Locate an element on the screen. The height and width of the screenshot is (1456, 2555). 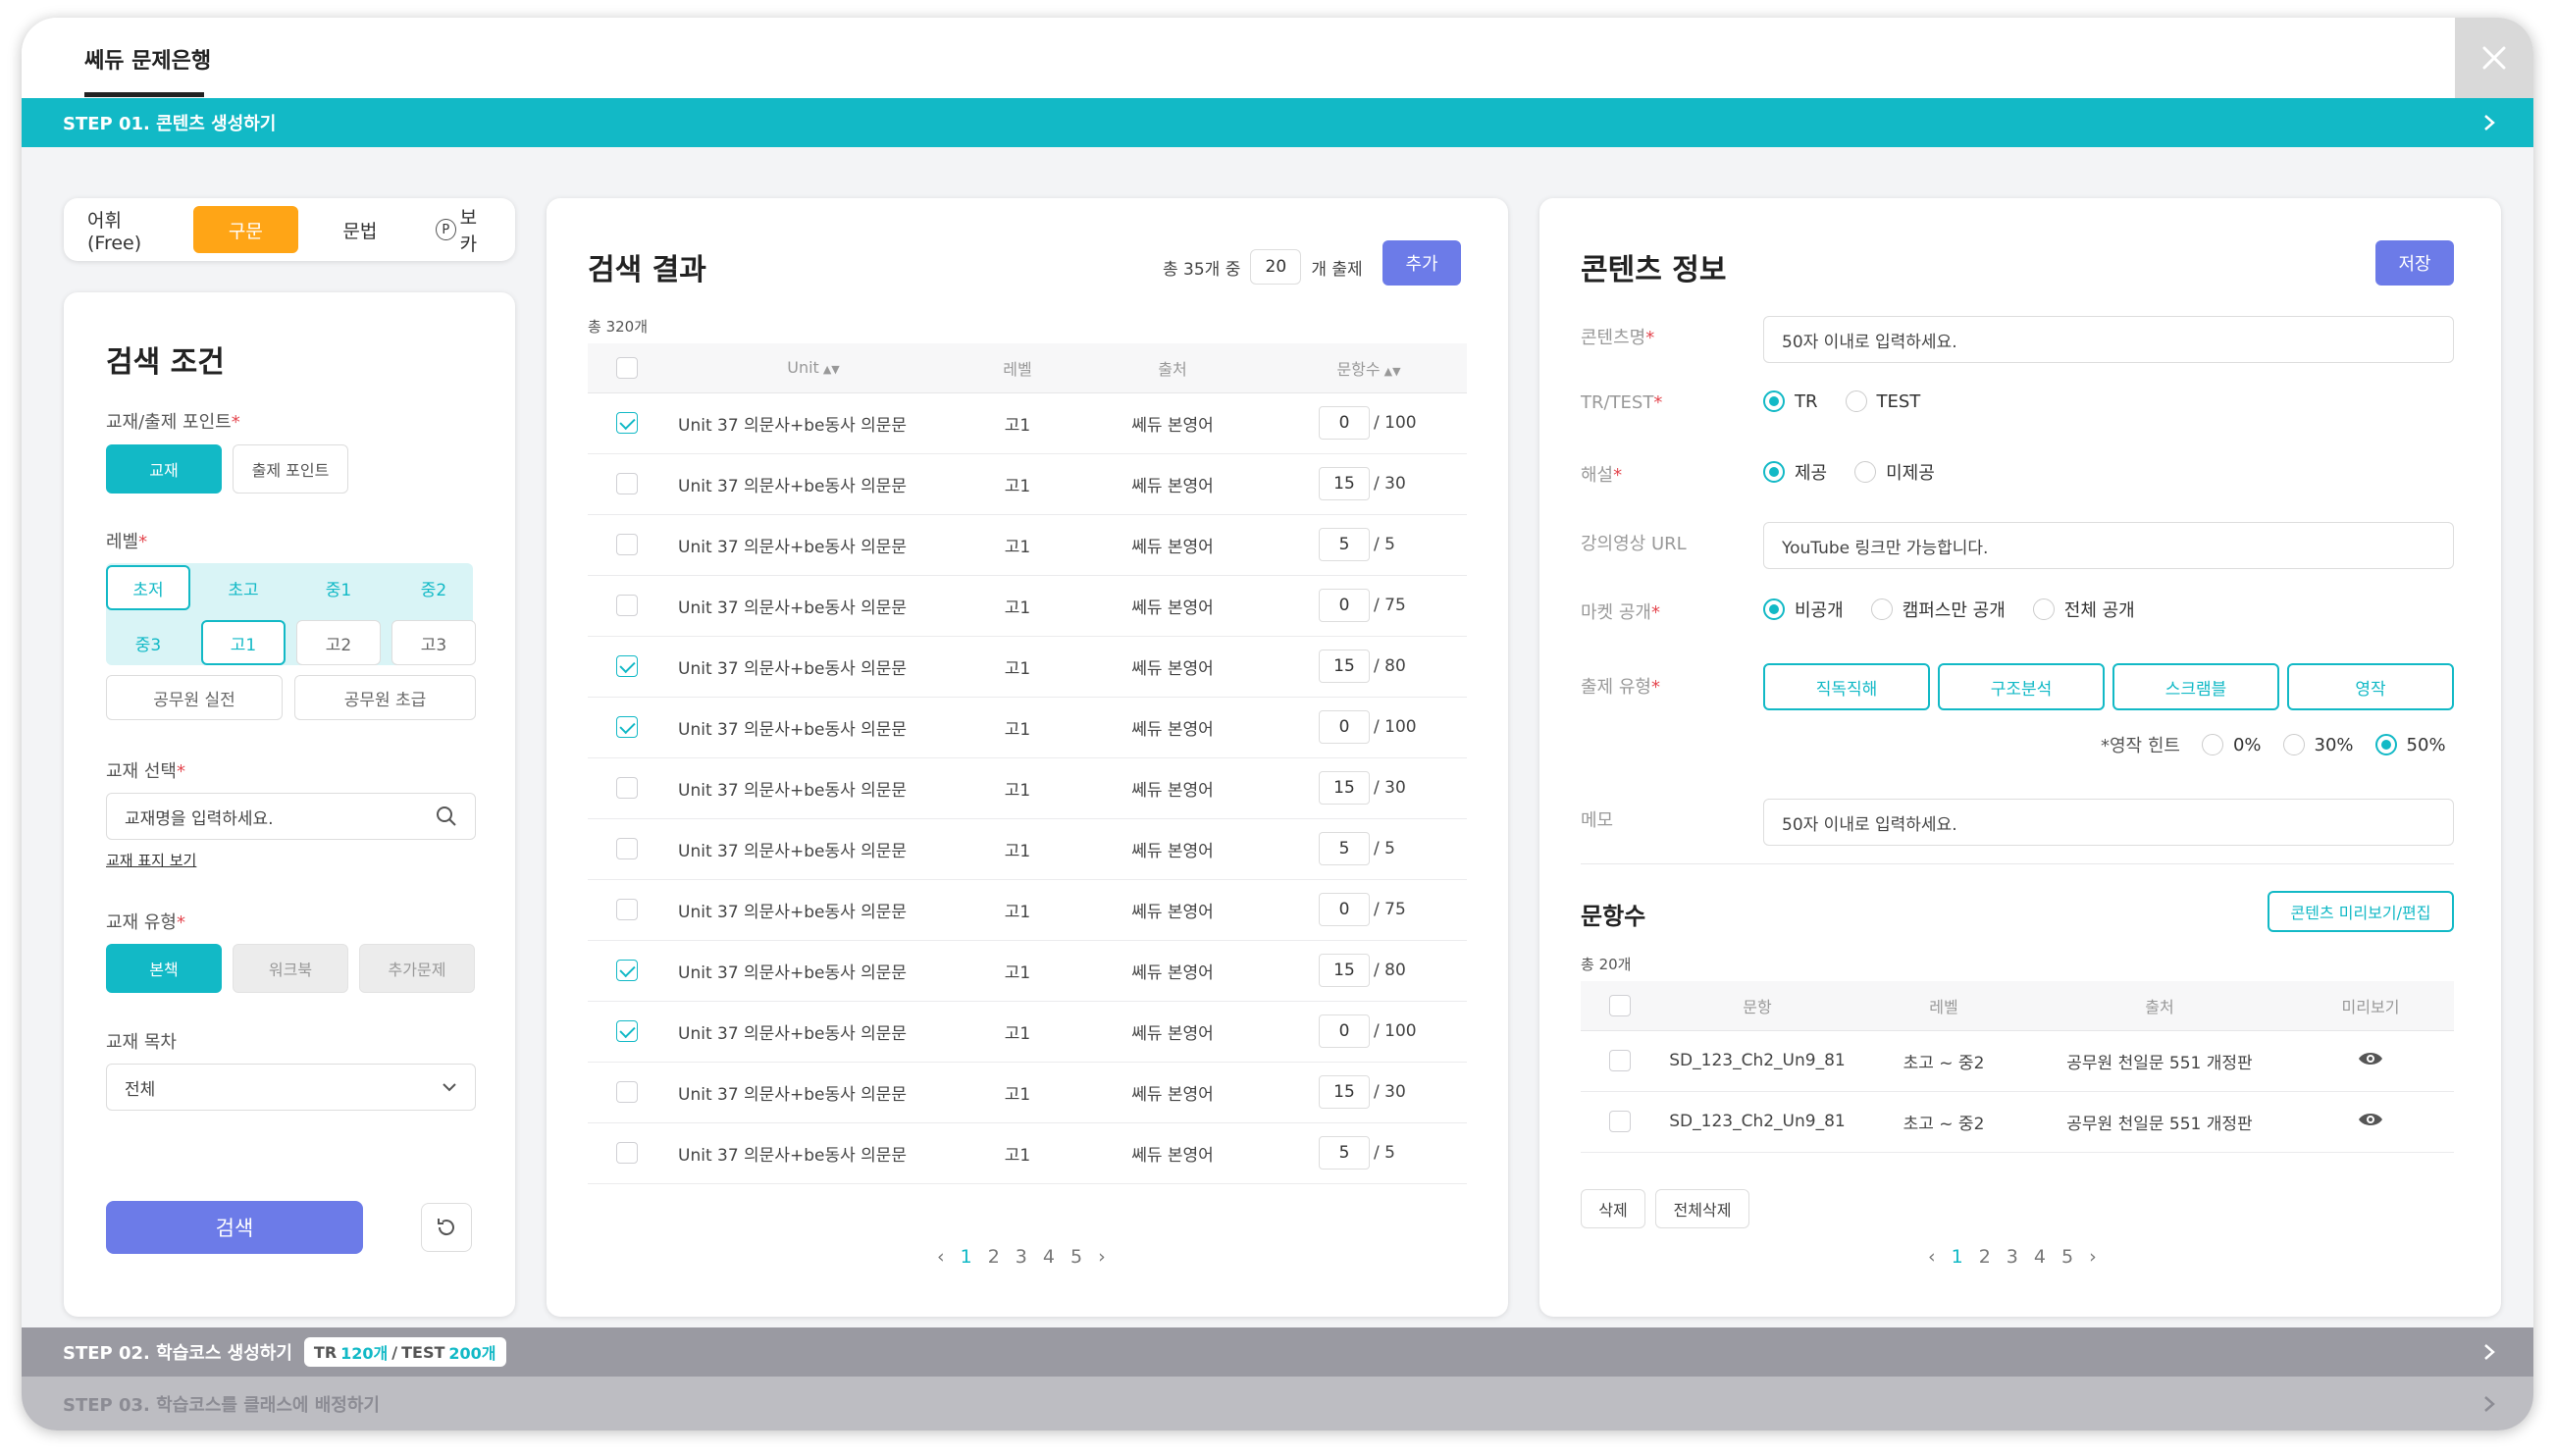
level-go1: 고1 is located at coordinates (243, 642).